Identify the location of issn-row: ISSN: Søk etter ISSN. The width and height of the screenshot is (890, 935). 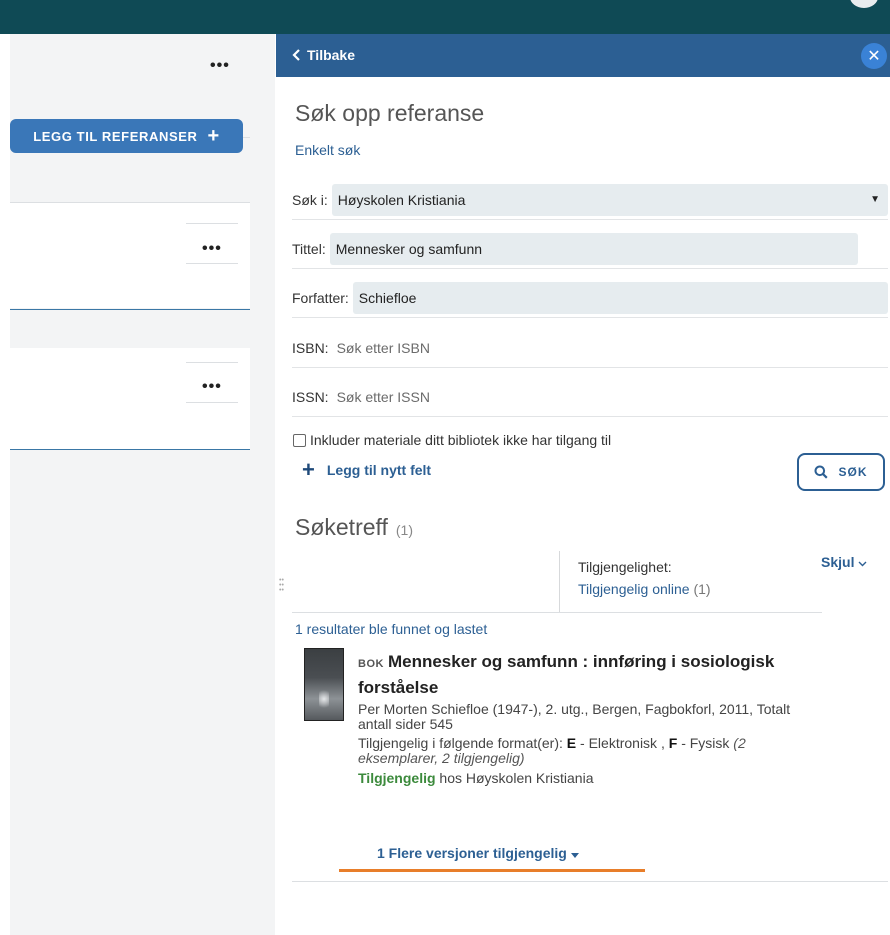
(590, 397).